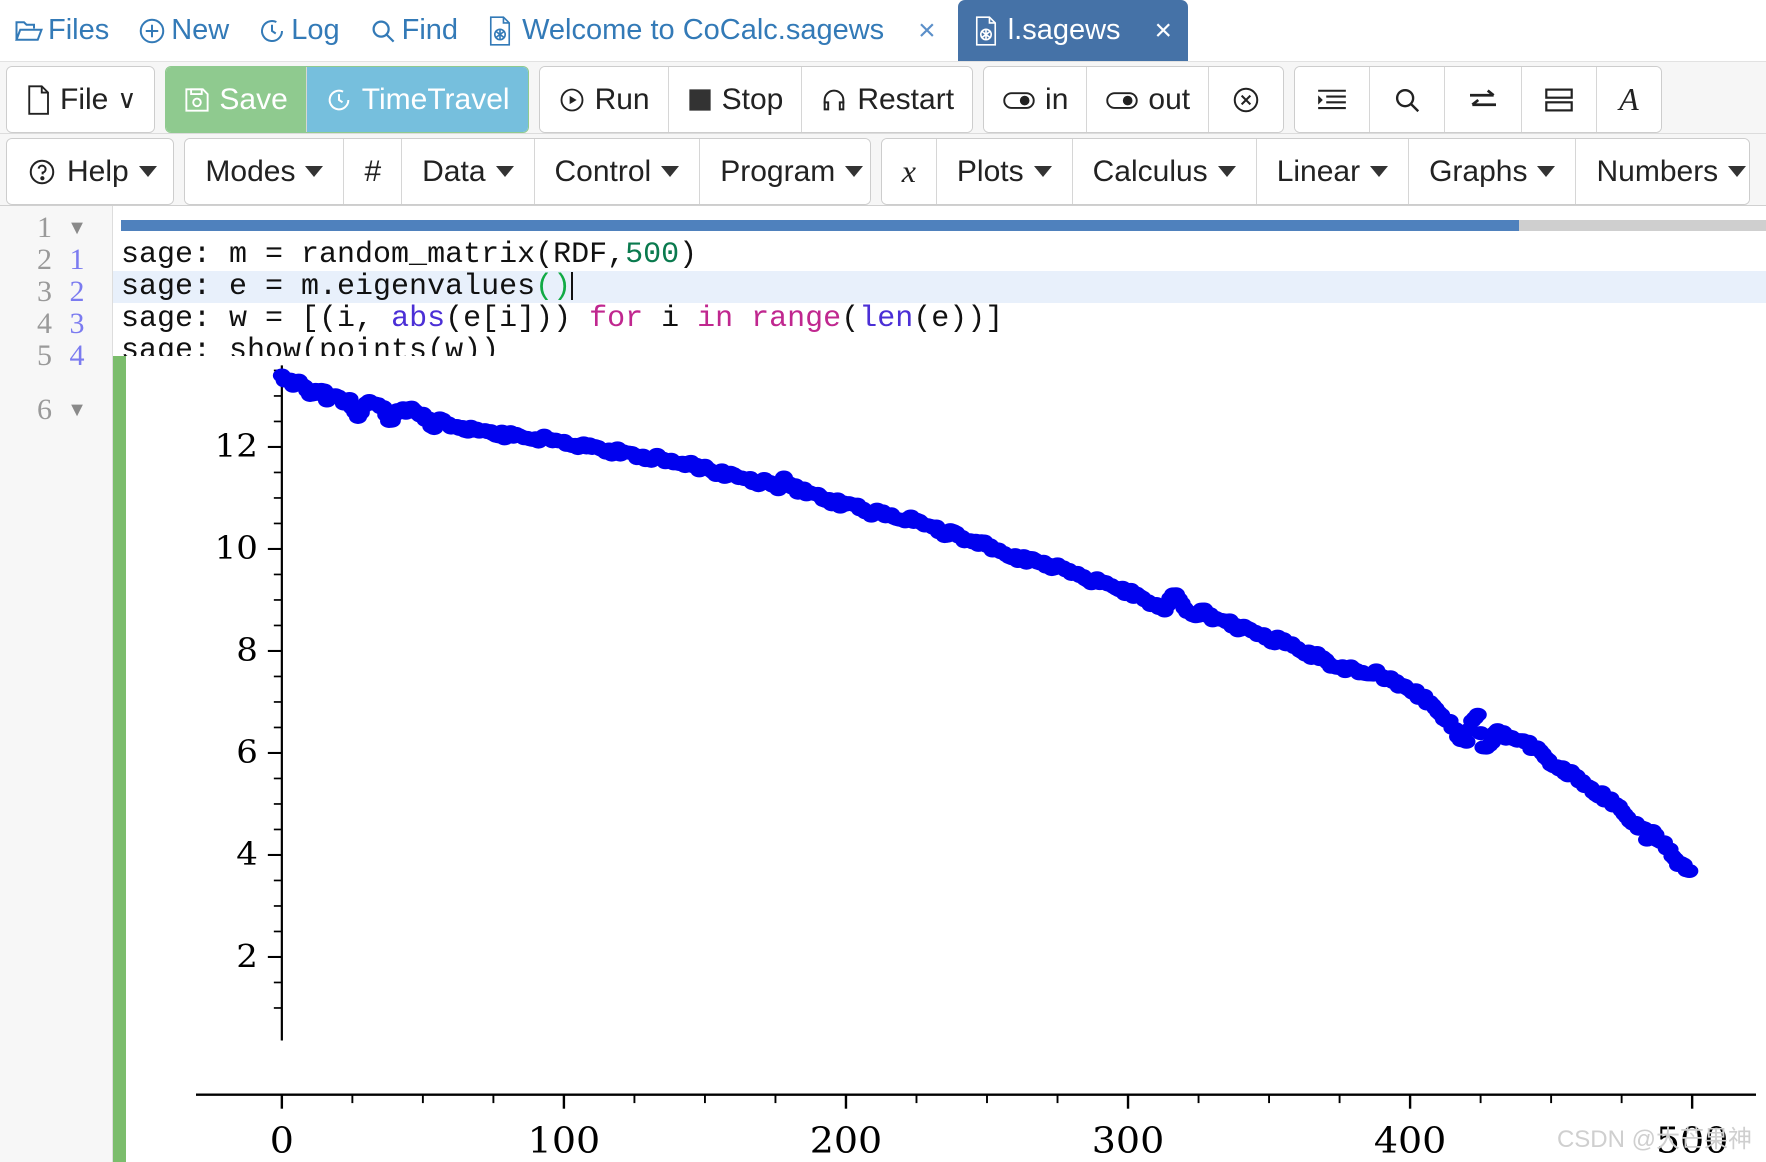 The height and width of the screenshot is (1162, 1766). What do you see at coordinates (42, 172) in the screenshot?
I see `question-circle-icon` at bounding box center [42, 172].